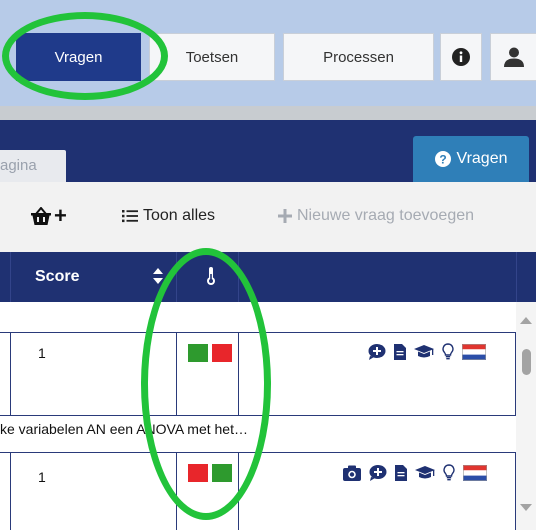  I want to click on show-all-label: Toon alles, so click(179, 215).